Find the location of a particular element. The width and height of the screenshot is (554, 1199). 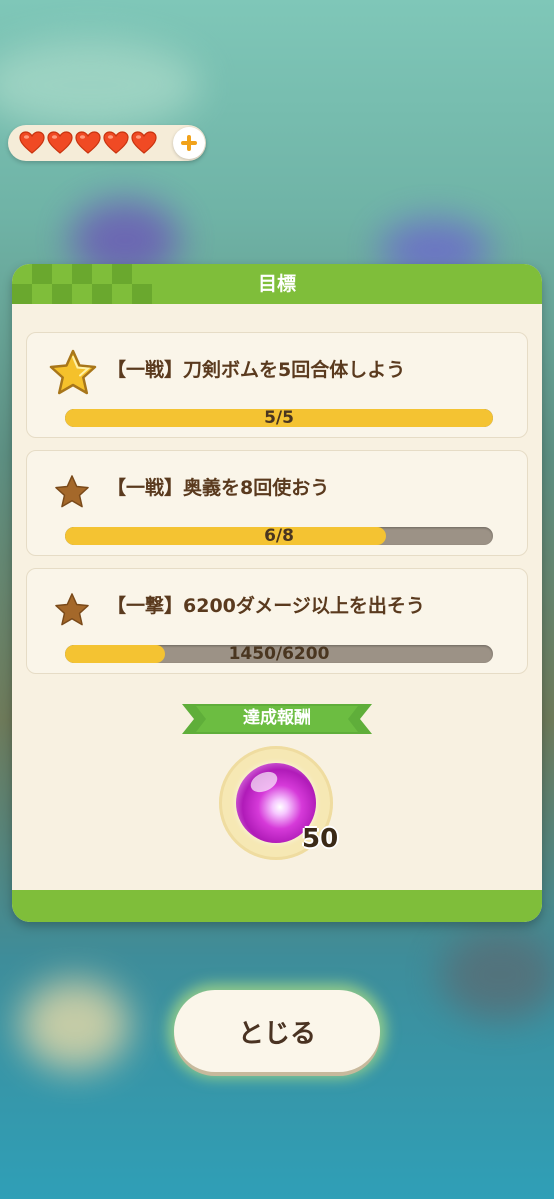

panel-title: 目標 is located at coordinates (276, 284).